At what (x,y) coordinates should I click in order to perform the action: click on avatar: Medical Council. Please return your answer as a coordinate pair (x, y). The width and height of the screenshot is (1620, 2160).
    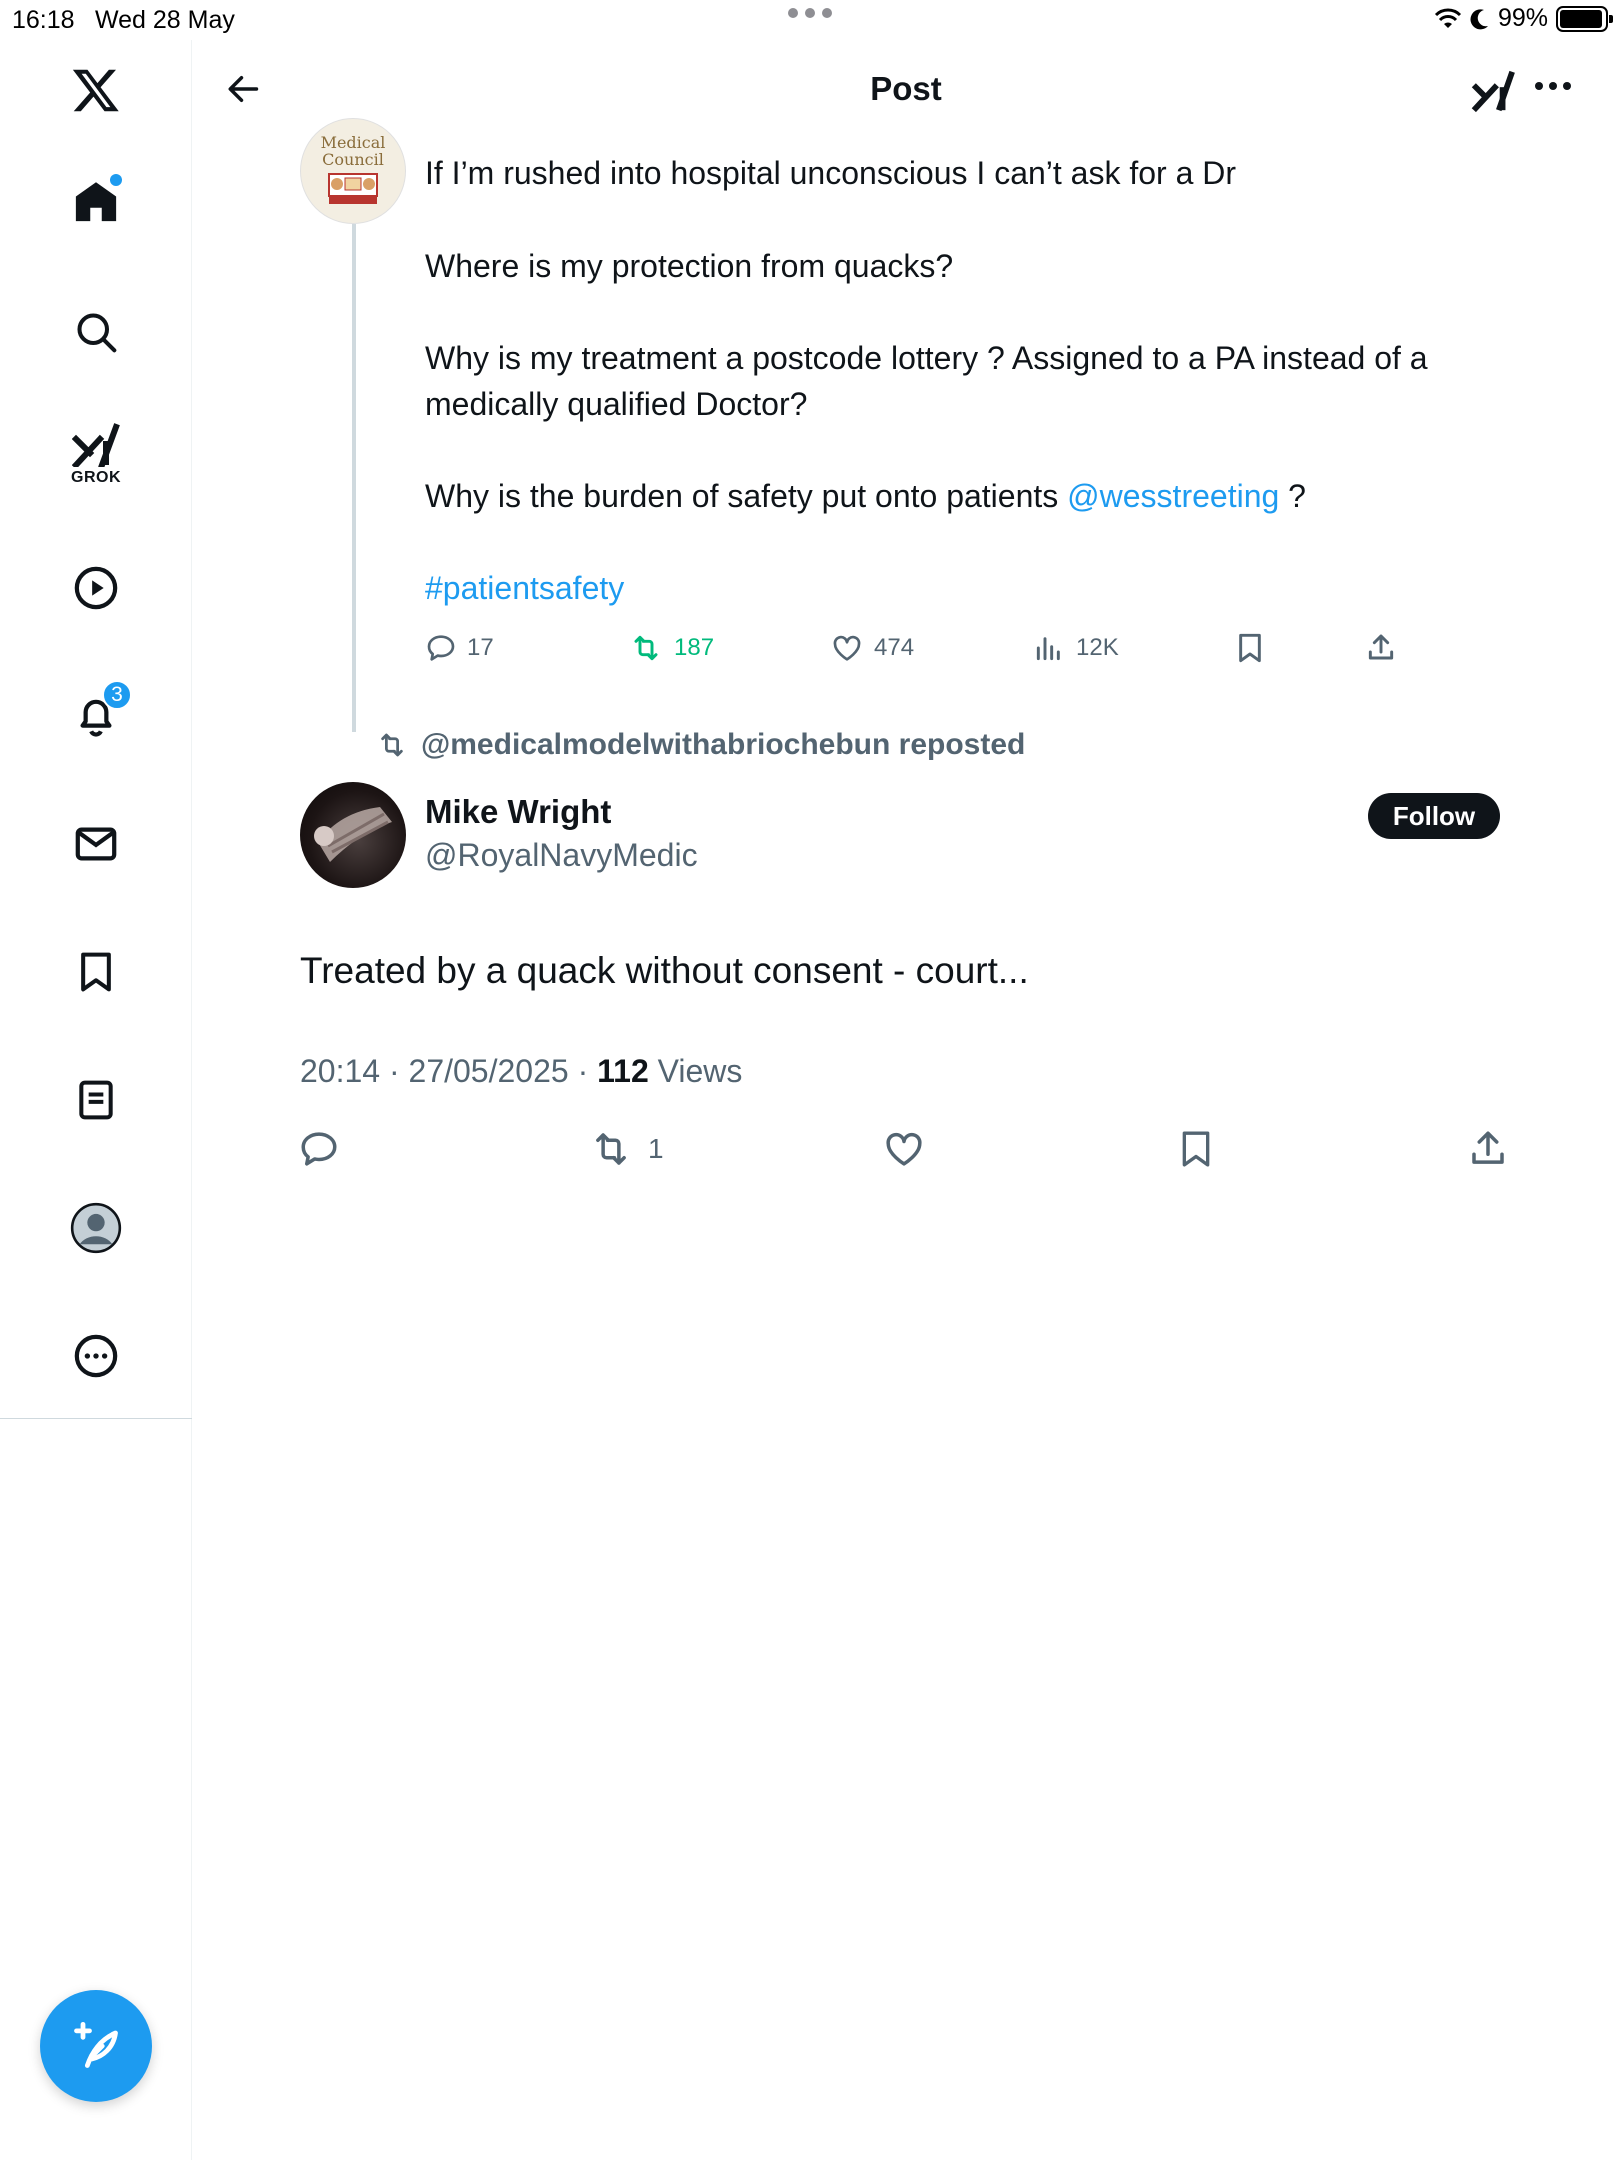
    Looking at the image, I should click on (353, 171).